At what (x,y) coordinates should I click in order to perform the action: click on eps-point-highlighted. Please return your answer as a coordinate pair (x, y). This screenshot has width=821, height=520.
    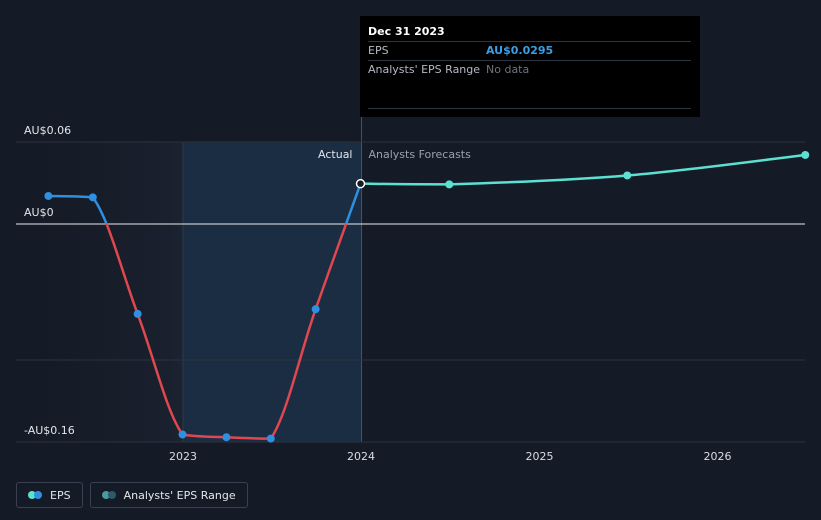
    Looking at the image, I should click on (360, 183).